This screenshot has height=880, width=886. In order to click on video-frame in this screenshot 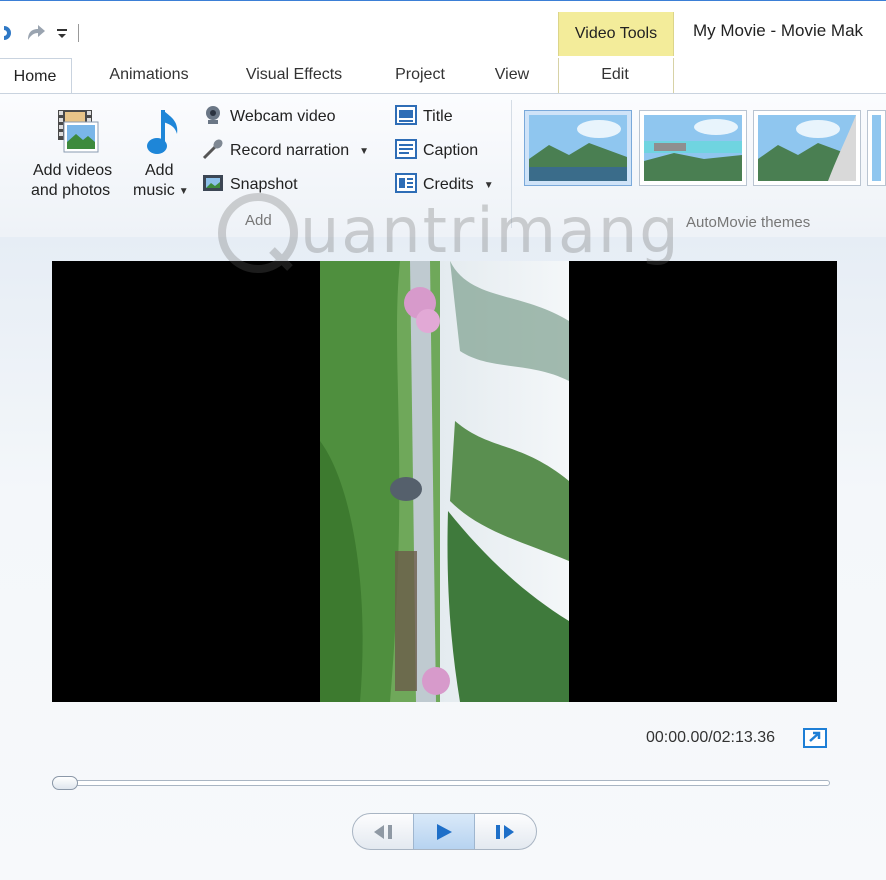, I will do `click(444, 481)`.